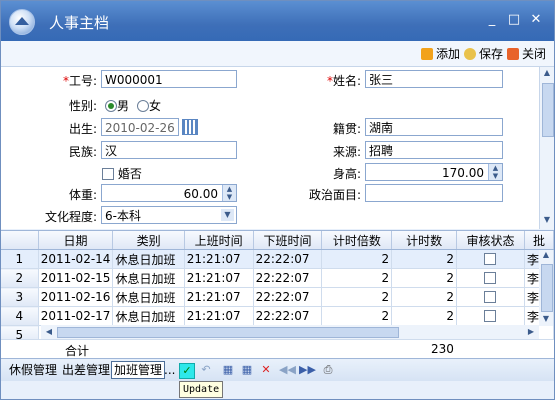 This screenshot has width=555, height=400. What do you see at coordinates (434, 127) in the screenshot?
I see `native-input: 湖南` at bounding box center [434, 127].